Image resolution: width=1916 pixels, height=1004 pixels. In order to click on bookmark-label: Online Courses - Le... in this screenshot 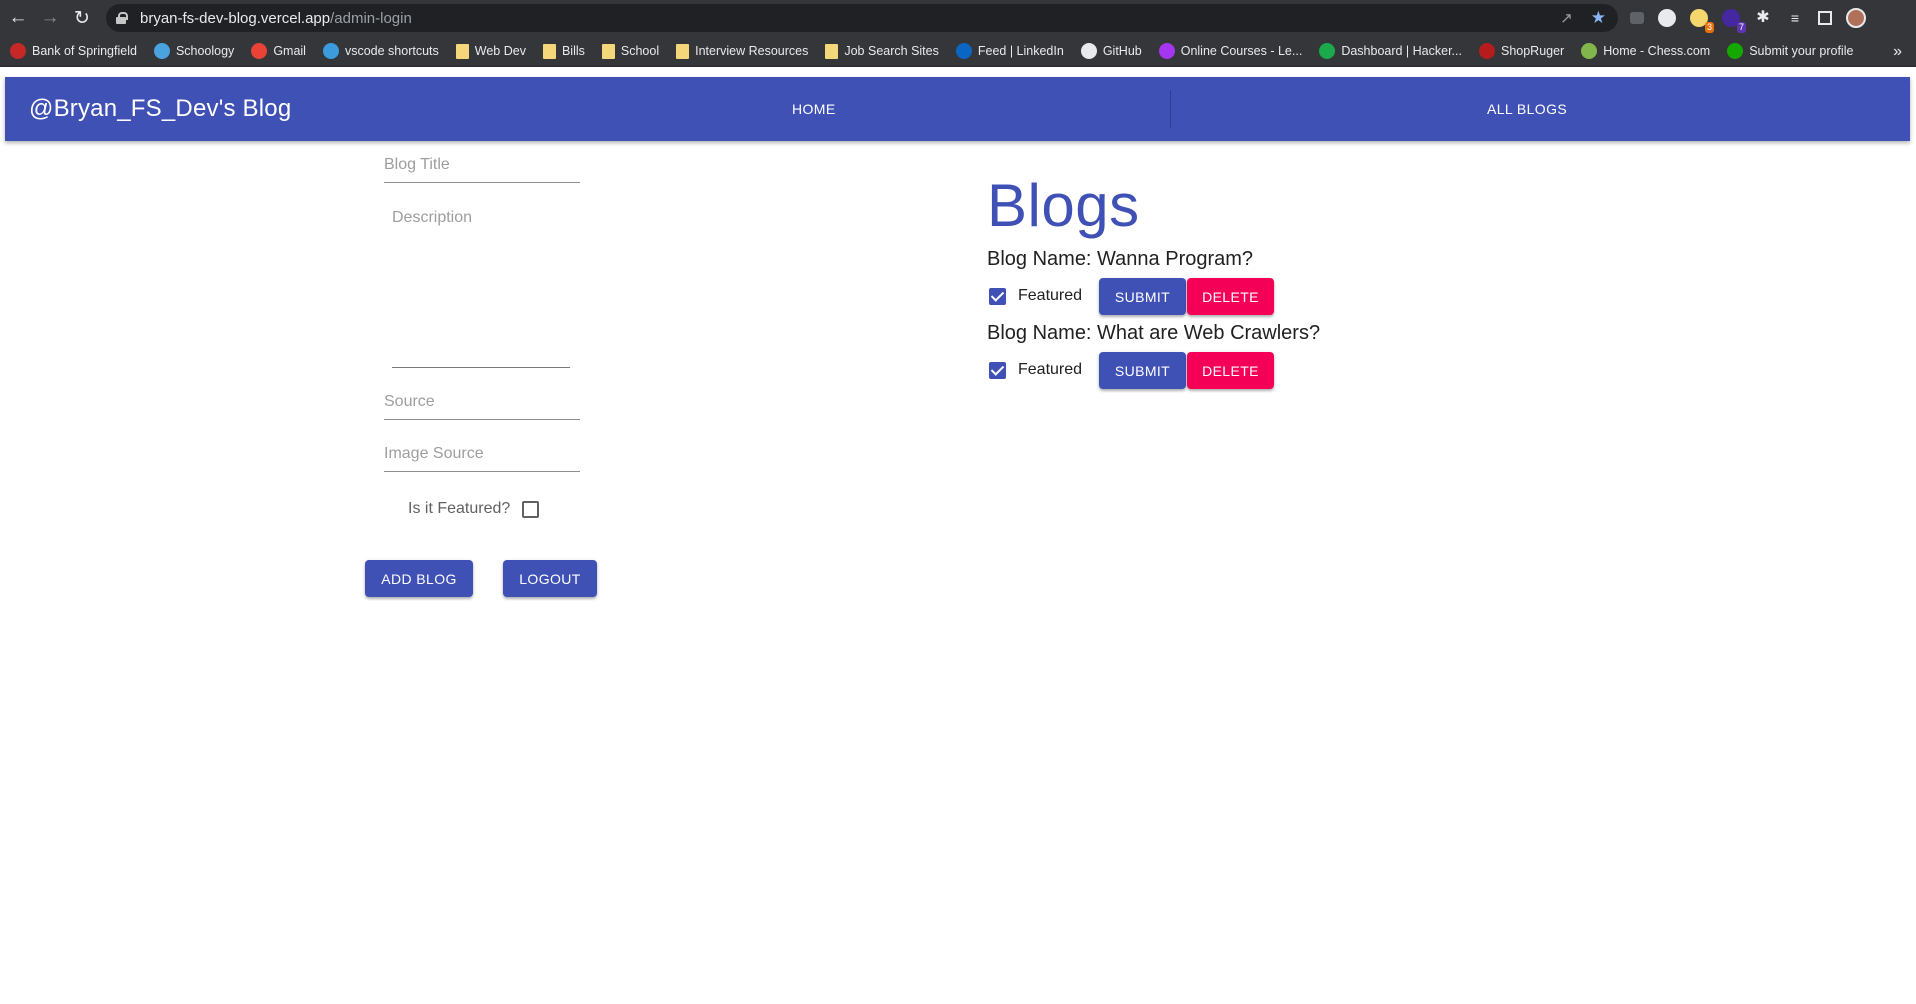, I will do `click(1241, 51)`.